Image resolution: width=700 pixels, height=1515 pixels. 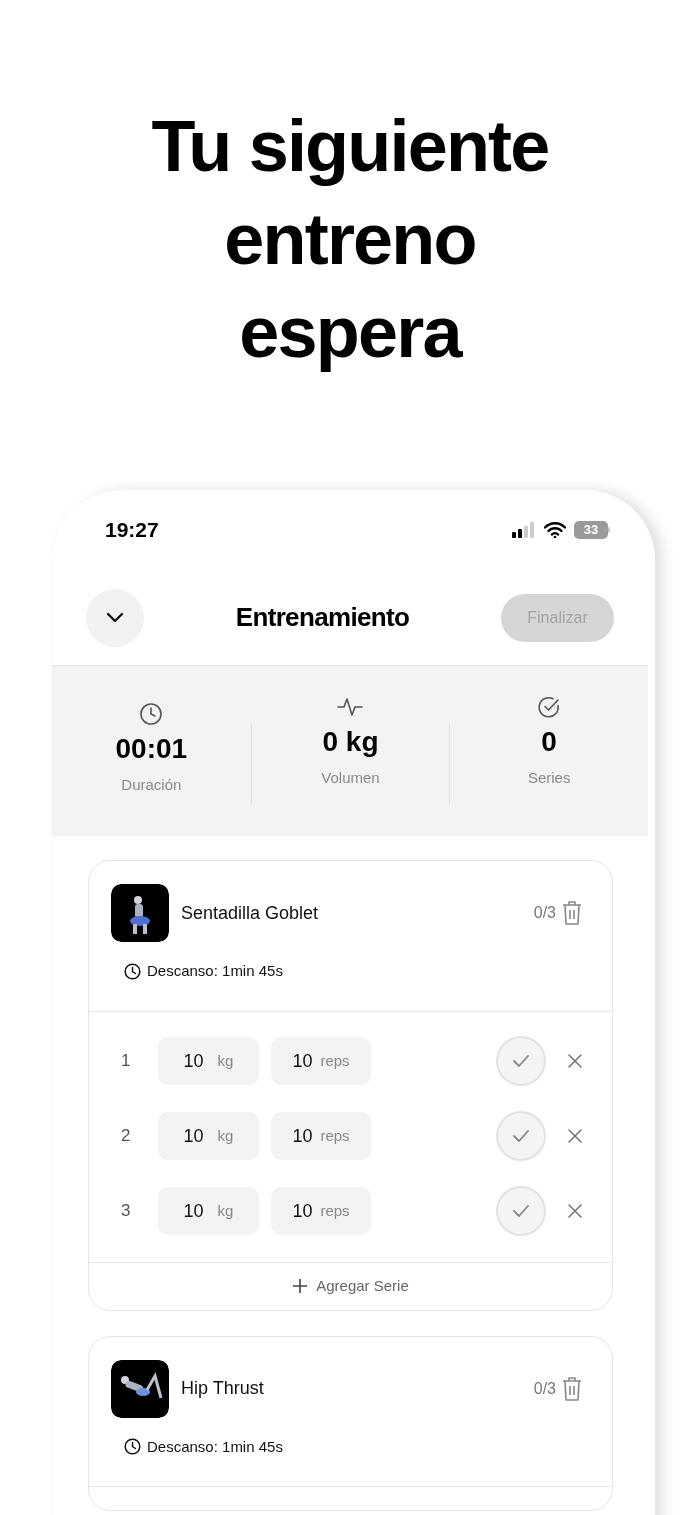 What do you see at coordinates (357, 1388) in the screenshot?
I see `exercise-name: Hip Thrust` at bounding box center [357, 1388].